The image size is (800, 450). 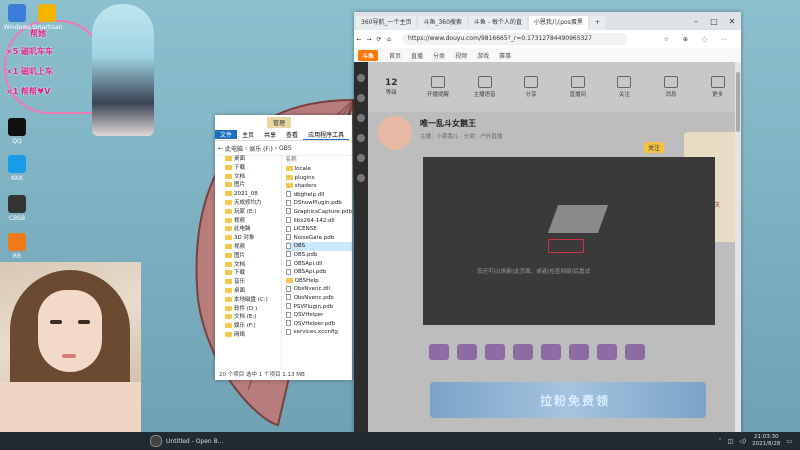 I want to click on forward-icon: →, so click(x=369, y=39).